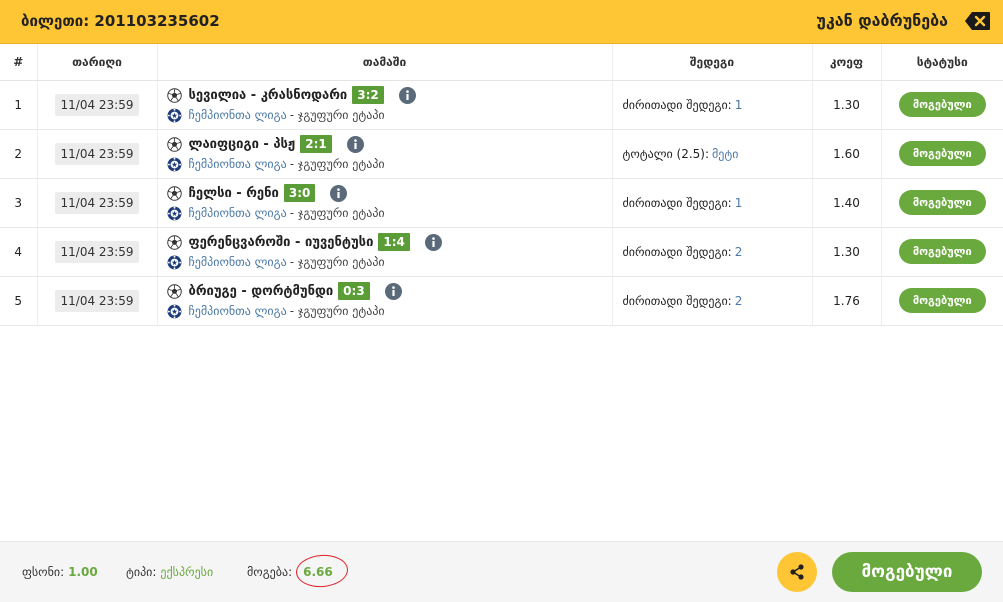 The width and height of the screenshot is (1003, 602). I want to click on row-number: 3, so click(18, 203).